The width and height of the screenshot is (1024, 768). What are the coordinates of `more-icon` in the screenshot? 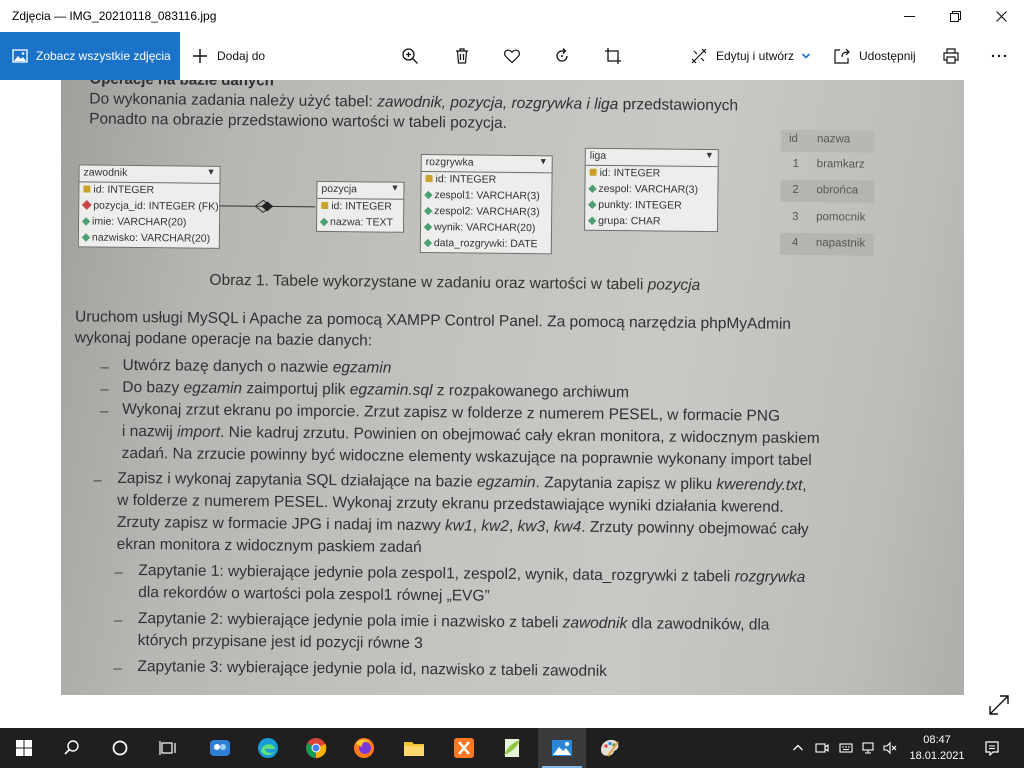 It's located at (999, 56).